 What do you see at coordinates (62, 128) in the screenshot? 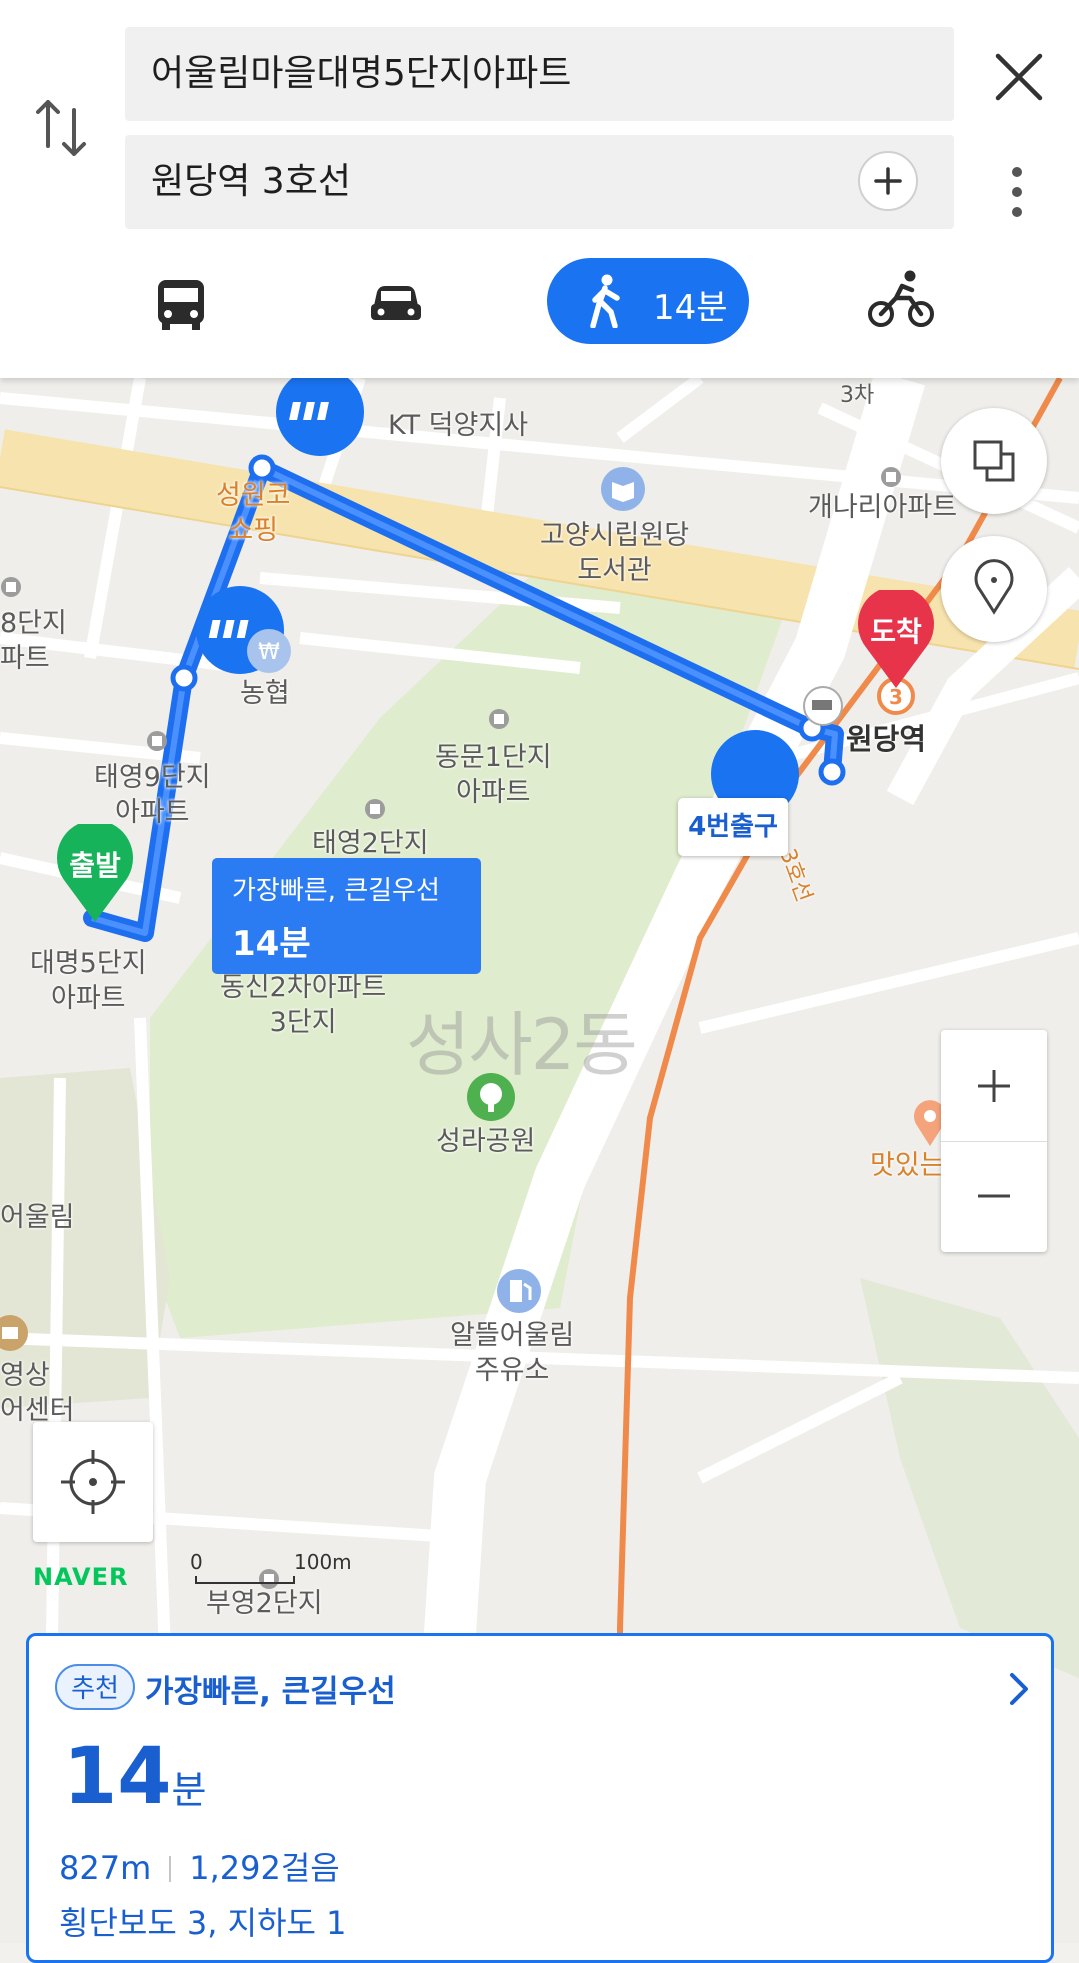
I see `swap-icon` at bounding box center [62, 128].